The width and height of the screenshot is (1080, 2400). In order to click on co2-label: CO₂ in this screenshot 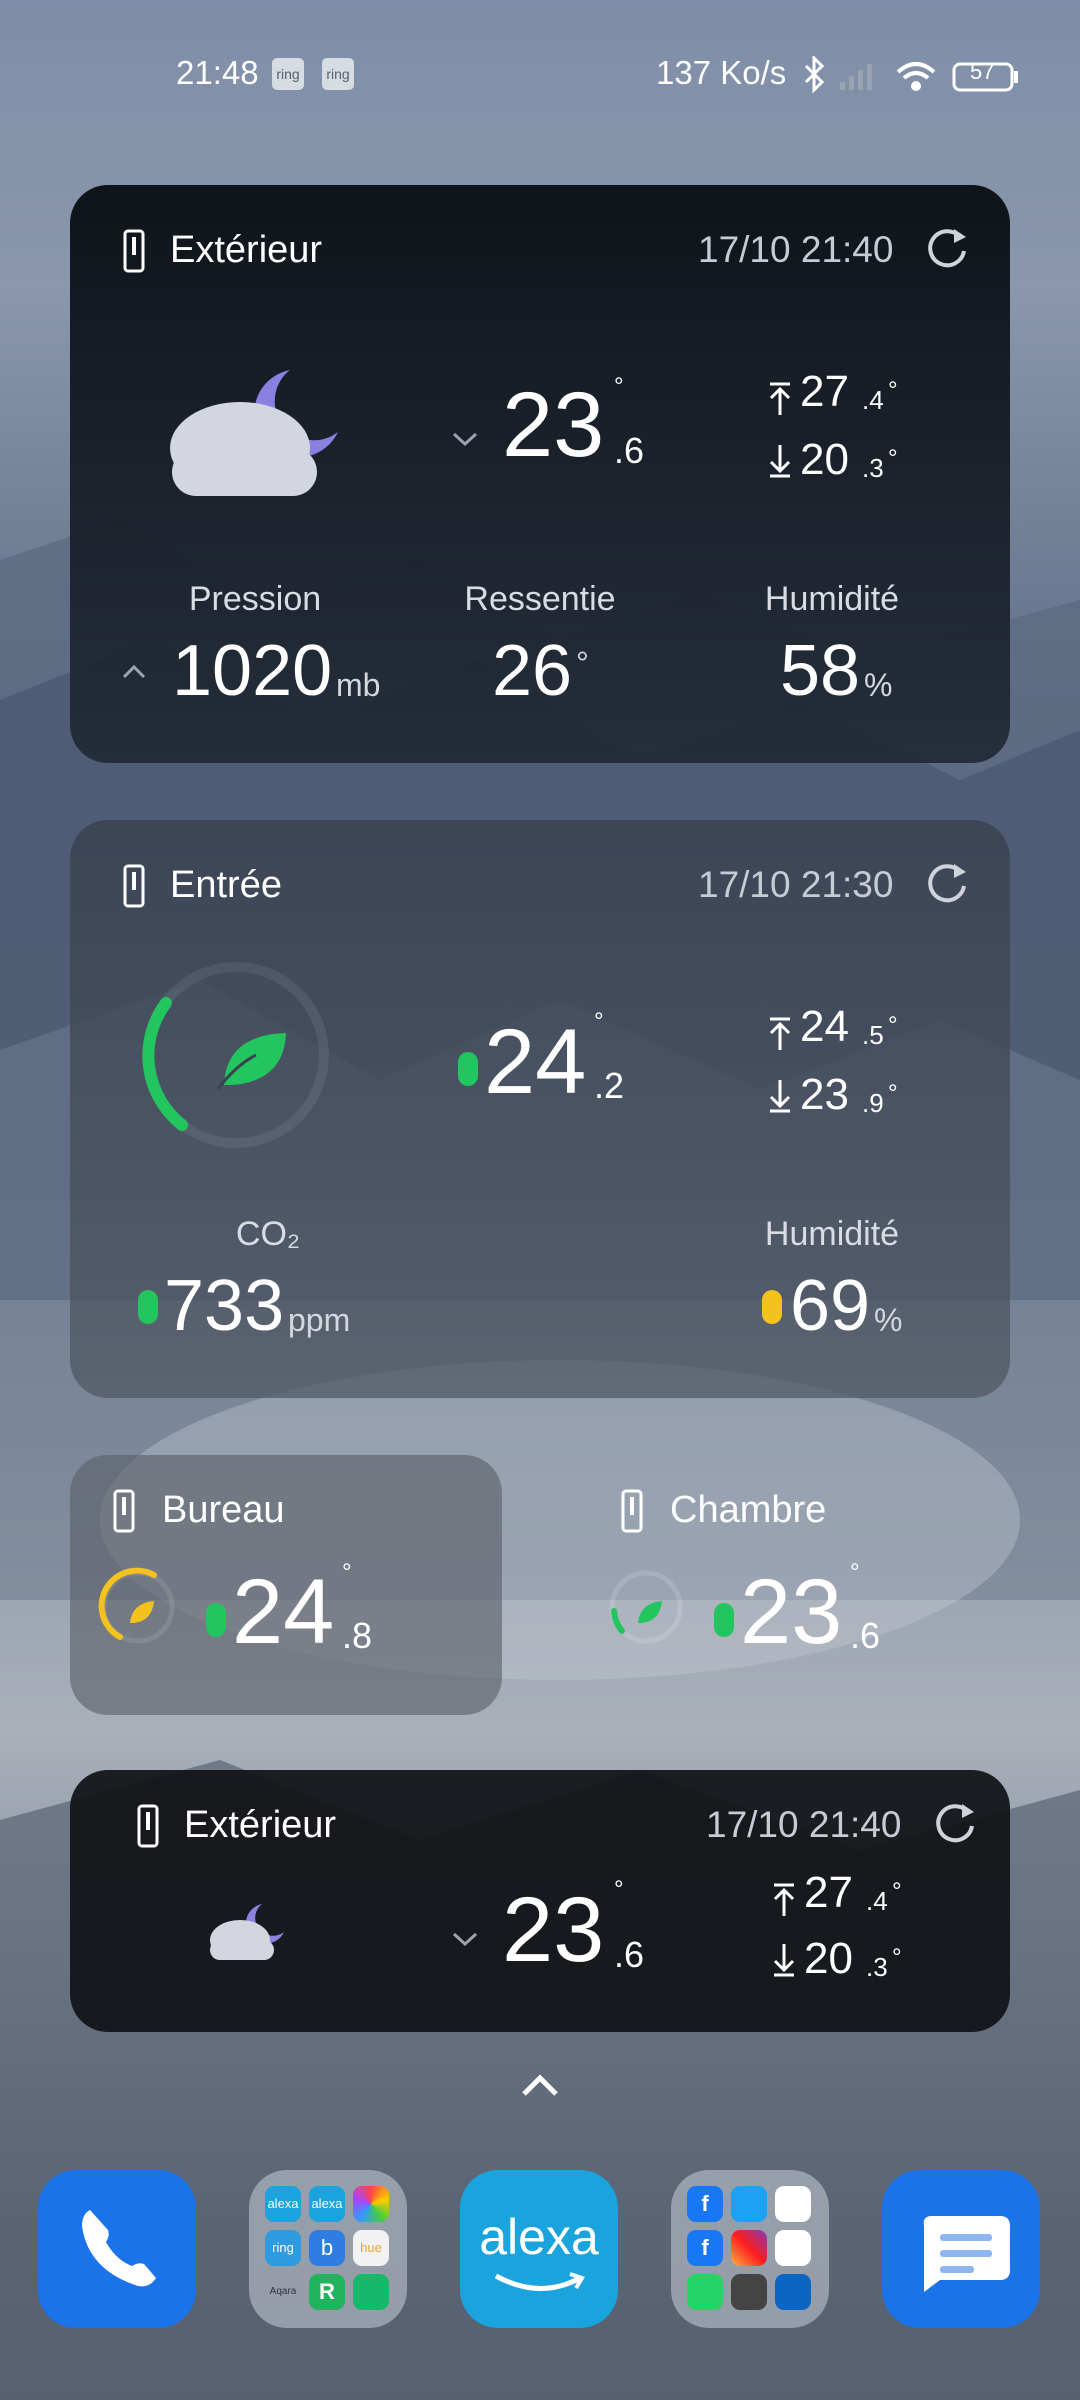, I will do `click(268, 1234)`.